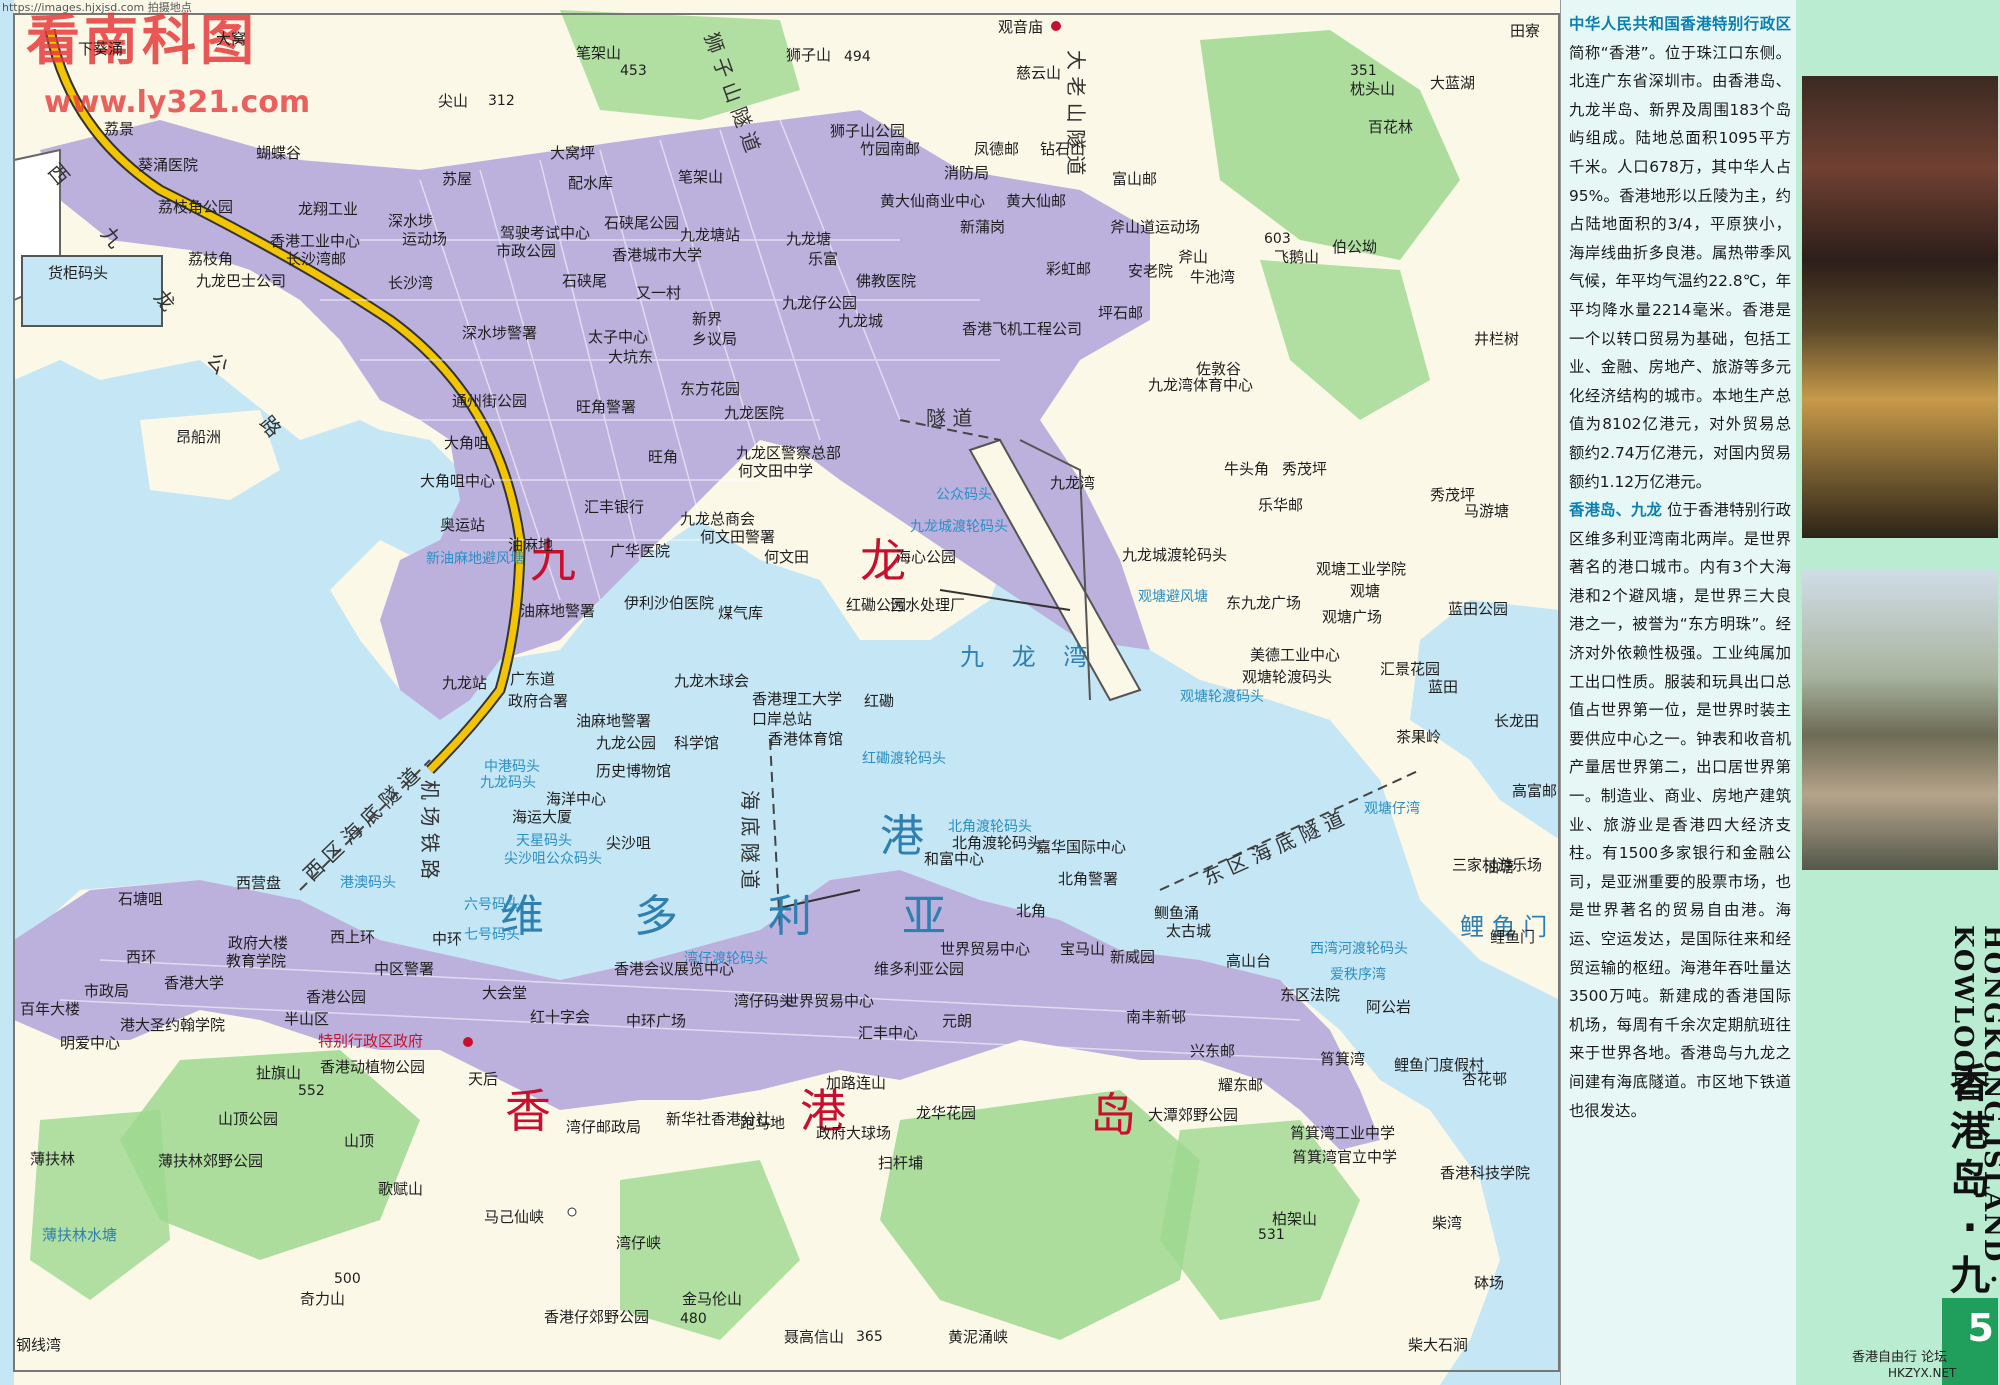 This screenshot has width=2000, height=1385. What do you see at coordinates (857, 57) in the screenshot?
I see `label-peak-494: 494` at bounding box center [857, 57].